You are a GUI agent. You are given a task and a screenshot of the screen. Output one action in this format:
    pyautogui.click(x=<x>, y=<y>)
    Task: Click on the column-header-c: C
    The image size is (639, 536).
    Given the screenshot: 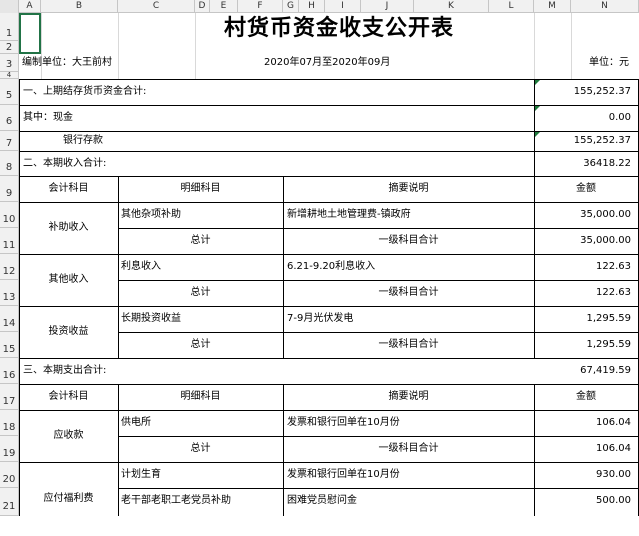 What is the action you would take?
    pyautogui.click(x=156, y=6)
    